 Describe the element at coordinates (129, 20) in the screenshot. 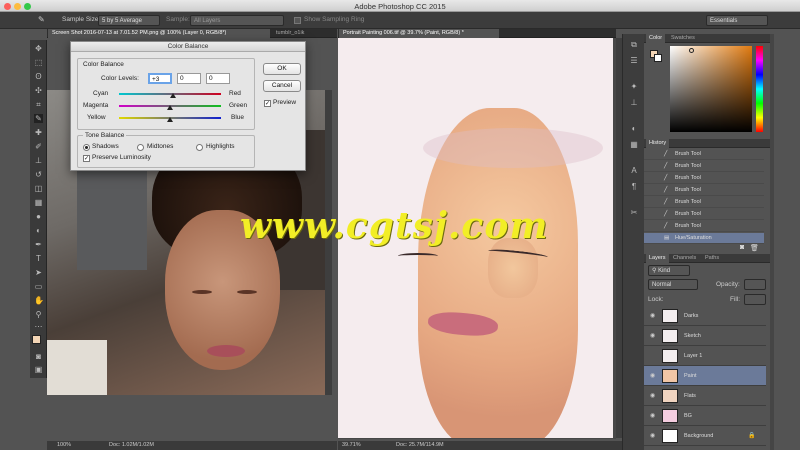

I see `sample-size-select: 5 by 5 Average` at that location.